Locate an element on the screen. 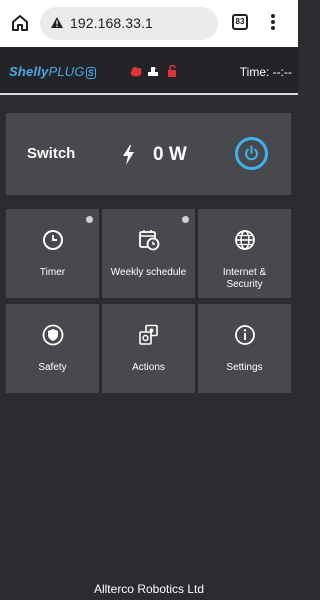 The height and width of the screenshot is (600, 320). switch-card: Switch 0 W is located at coordinates (148, 154).